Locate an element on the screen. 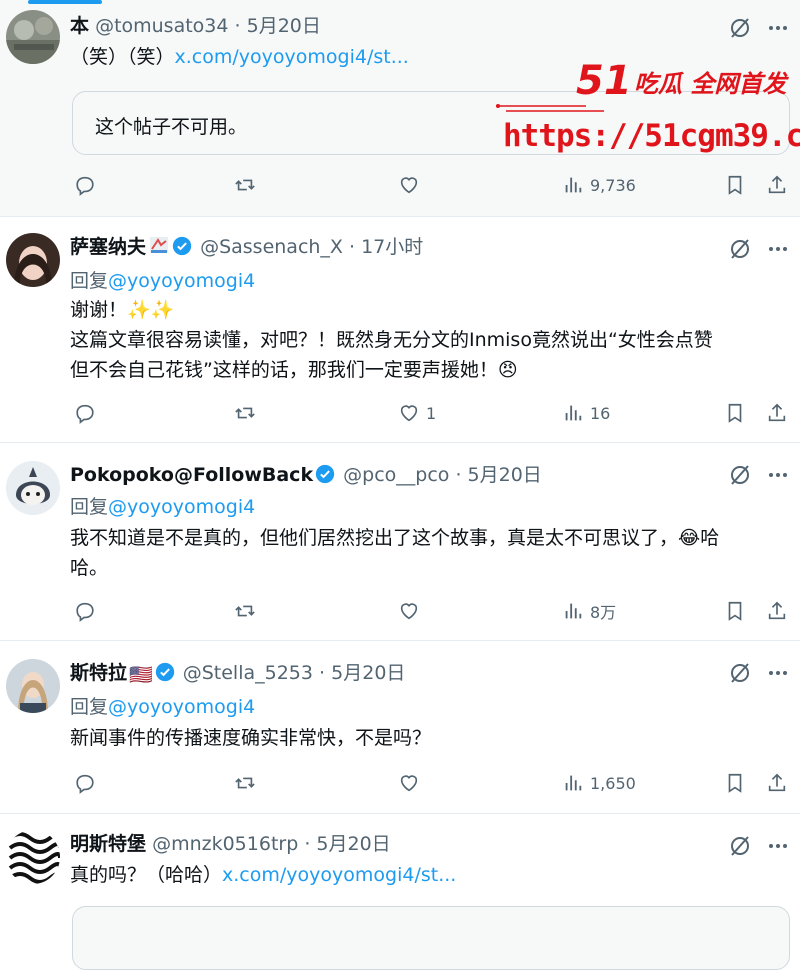 The height and width of the screenshot is (970, 800). display-name: 本 is located at coordinates (79, 26).